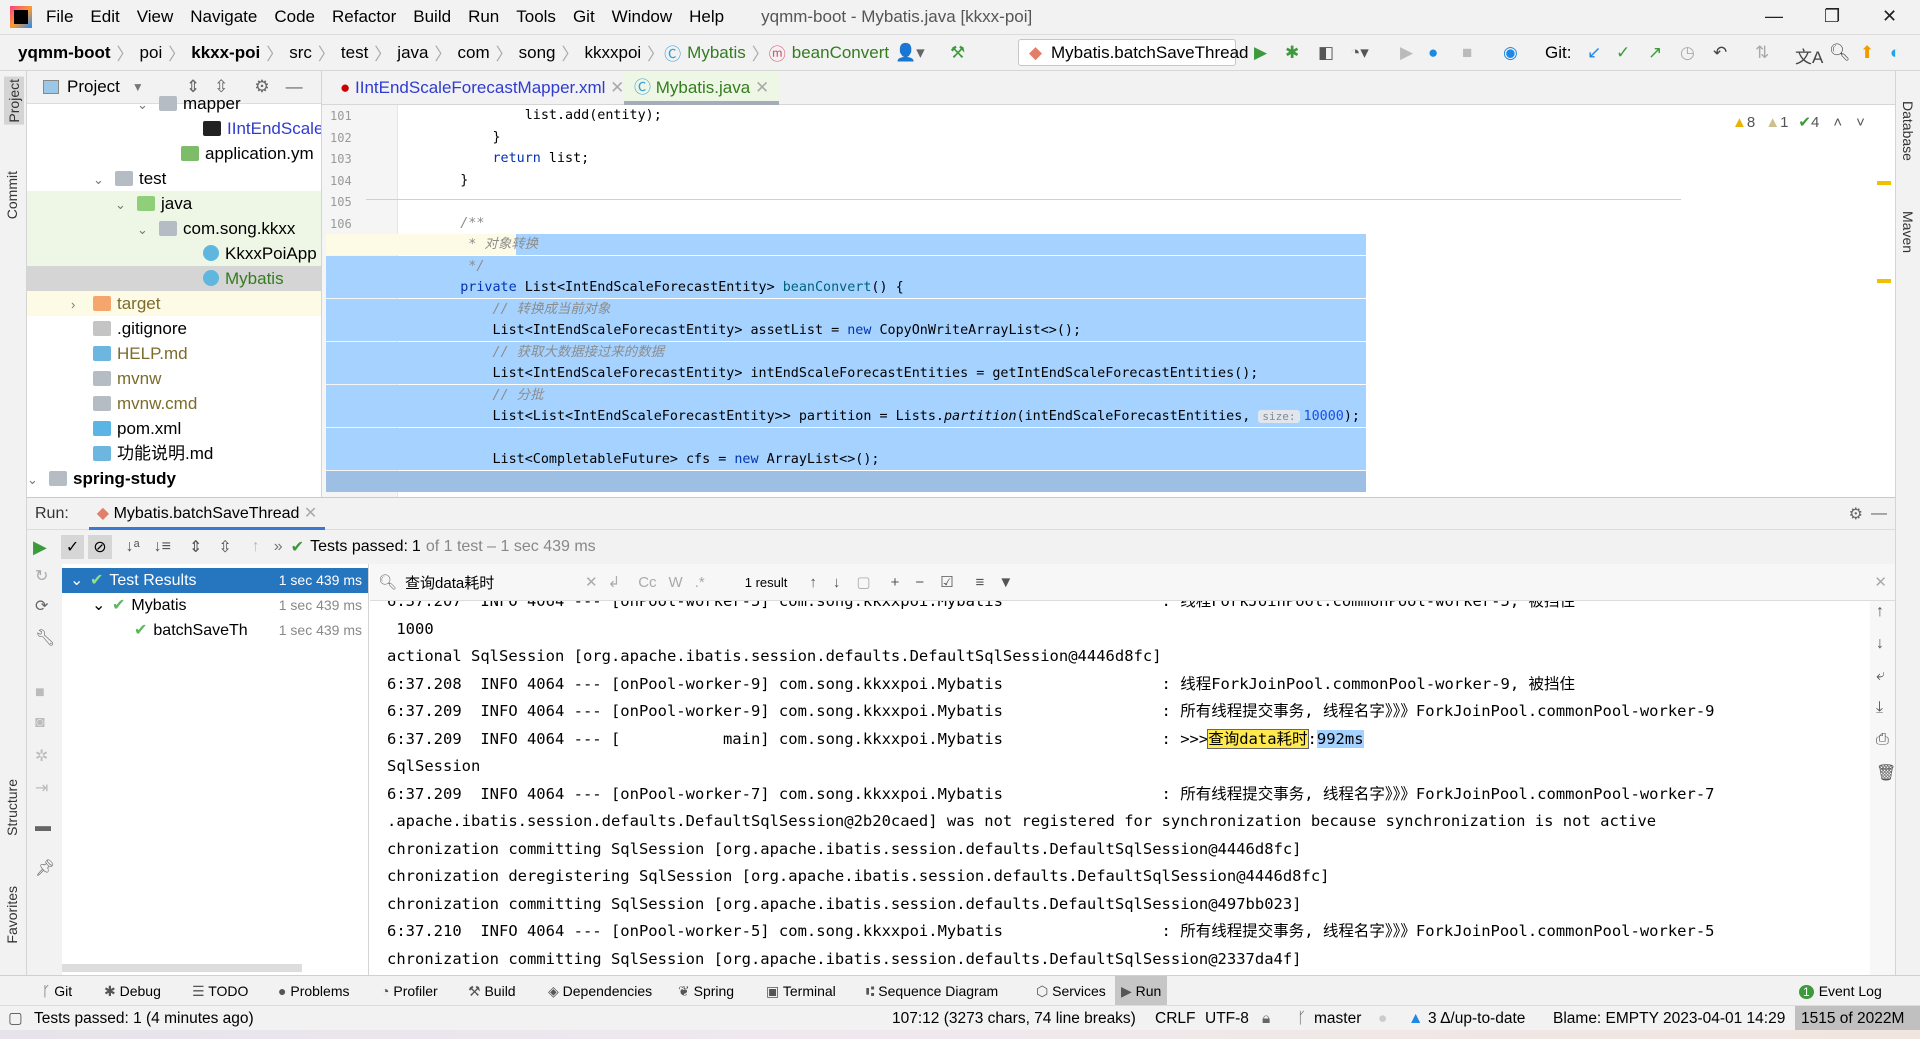 Image resolution: width=1920 pixels, height=1039 pixels. I want to click on favorites-tool-button: Favorites, so click(12, 915).